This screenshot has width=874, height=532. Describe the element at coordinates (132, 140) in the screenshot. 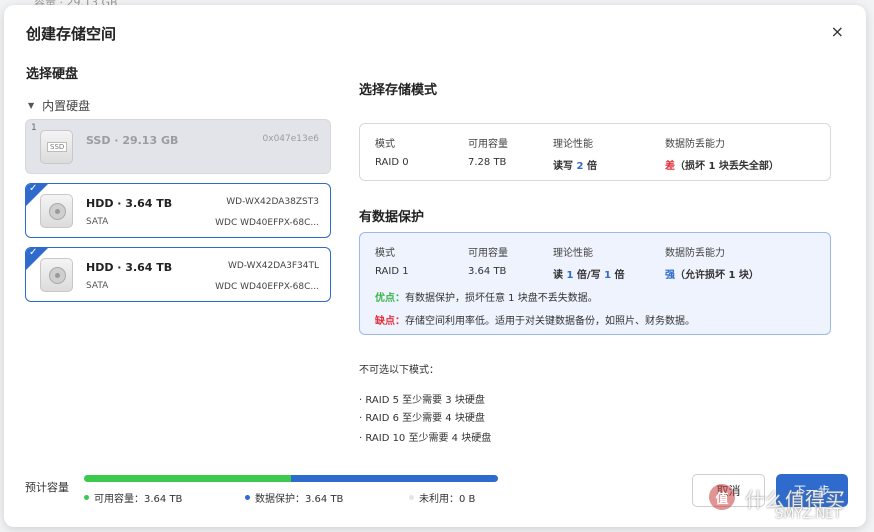

I see `disk-name: SSD · 29.13 GB` at that location.